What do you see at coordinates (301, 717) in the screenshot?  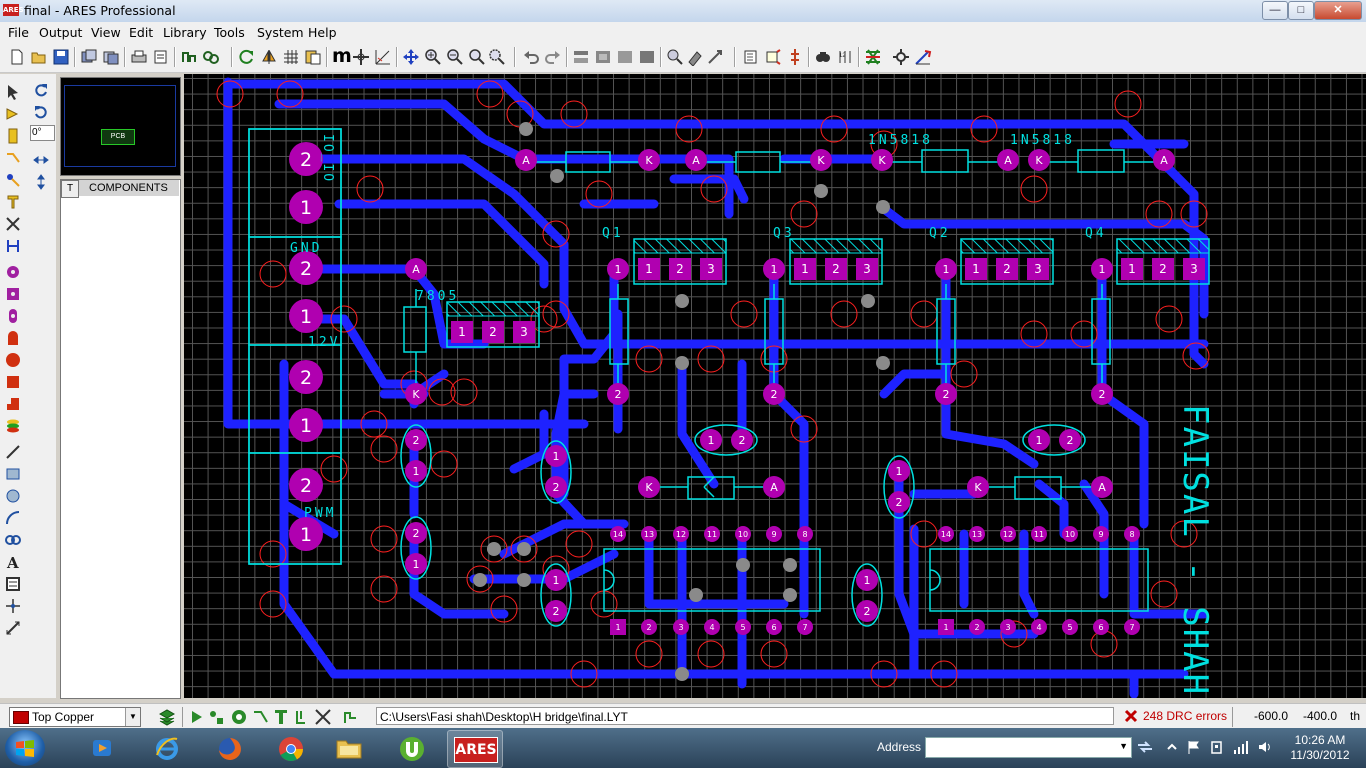 I see `tag-pin-icon` at bounding box center [301, 717].